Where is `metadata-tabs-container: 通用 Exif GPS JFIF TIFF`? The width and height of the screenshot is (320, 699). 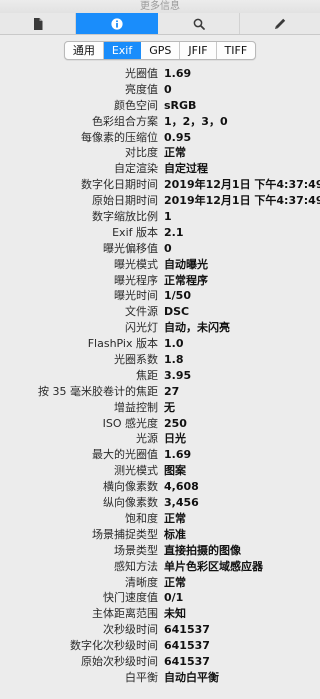 metadata-tabs-container: 通用 Exif GPS JFIF TIFF is located at coordinates (160, 50).